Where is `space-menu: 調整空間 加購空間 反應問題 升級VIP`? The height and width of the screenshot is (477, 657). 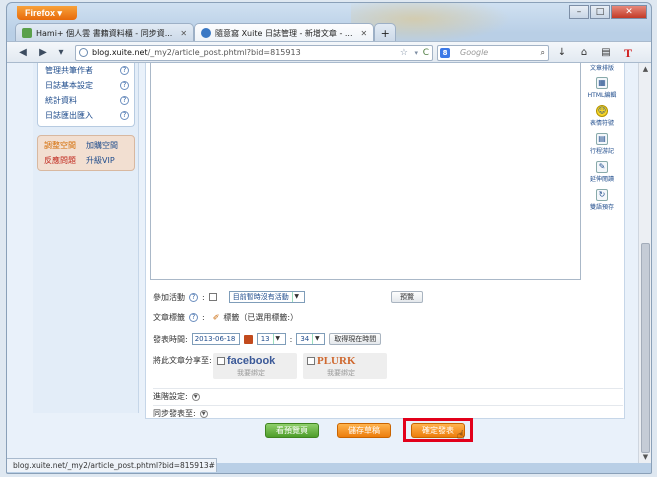 space-menu: 調整空間 加購空間 反應問題 升級VIP is located at coordinates (86, 153).